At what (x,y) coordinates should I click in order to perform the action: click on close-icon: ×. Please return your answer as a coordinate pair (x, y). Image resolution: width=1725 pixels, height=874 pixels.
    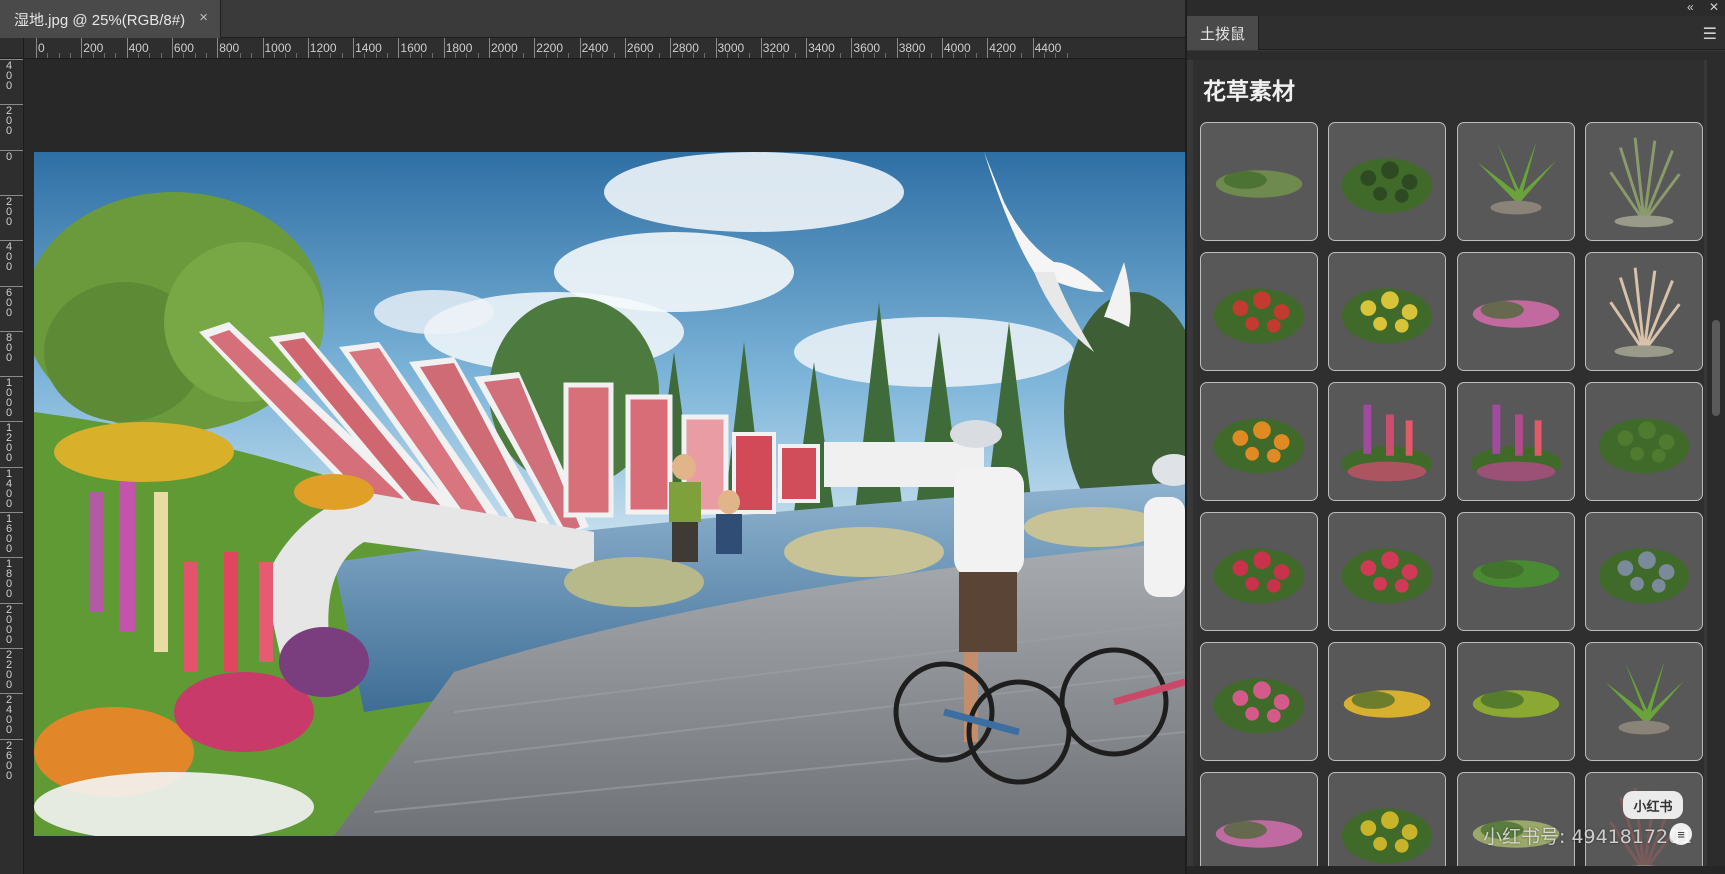
    Looking at the image, I should click on (203, 17).